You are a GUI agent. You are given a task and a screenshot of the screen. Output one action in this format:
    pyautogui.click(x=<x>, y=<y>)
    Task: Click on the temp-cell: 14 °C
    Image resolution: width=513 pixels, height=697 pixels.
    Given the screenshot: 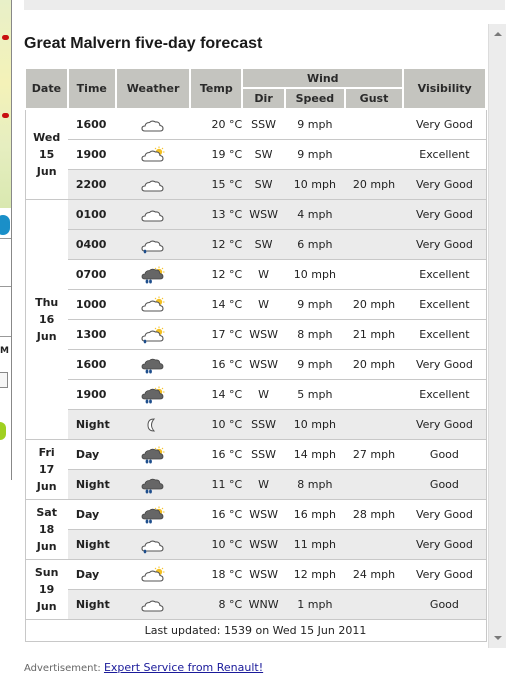 What is the action you would take?
    pyautogui.click(x=216, y=304)
    